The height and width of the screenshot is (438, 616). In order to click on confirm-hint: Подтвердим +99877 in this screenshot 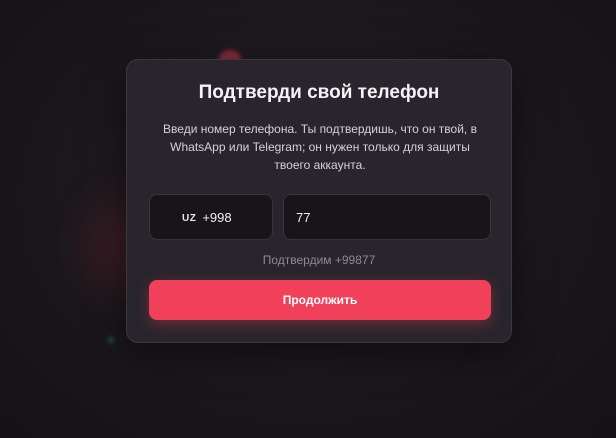, I will do `click(319, 260)`.